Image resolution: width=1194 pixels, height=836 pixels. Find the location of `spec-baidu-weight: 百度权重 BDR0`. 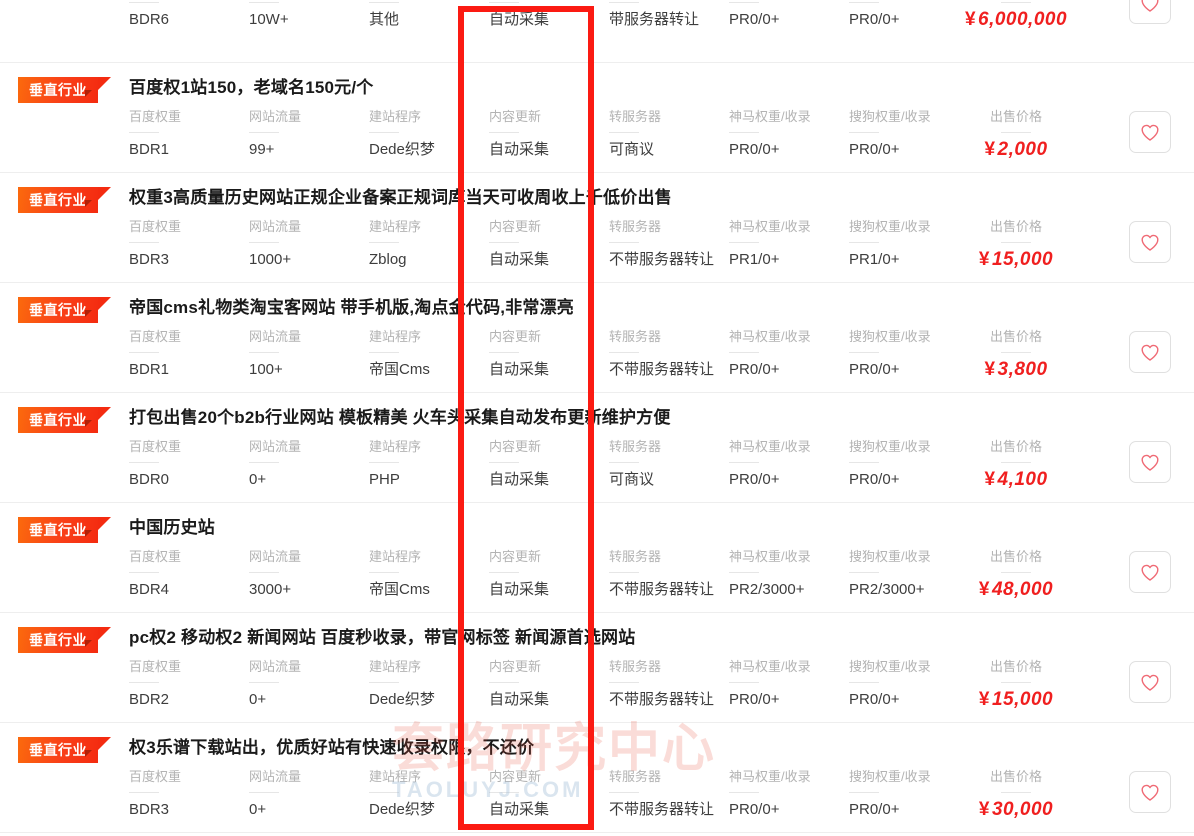

spec-baidu-weight: 百度权重 BDR0 is located at coordinates (155, 464).